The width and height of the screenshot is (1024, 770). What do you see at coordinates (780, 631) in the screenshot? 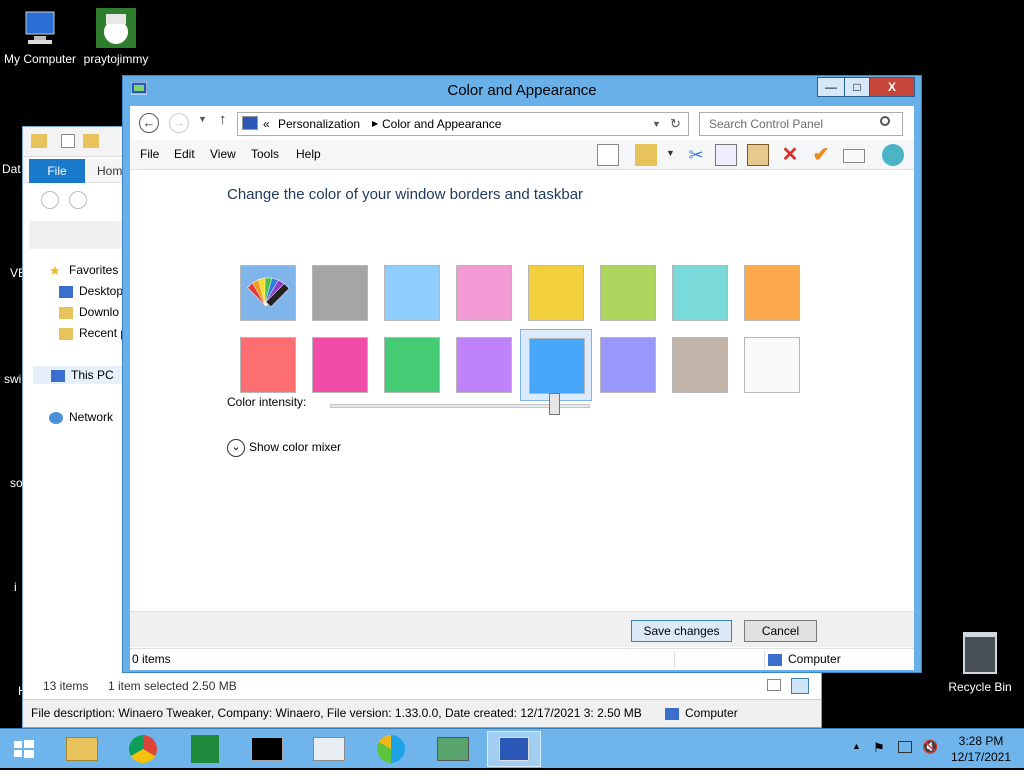
I see `cancel-button: Cancel` at bounding box center [780, 631].